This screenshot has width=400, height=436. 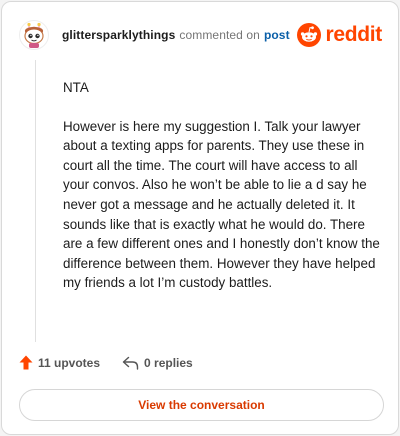 I want to click on post-link: post, so click(x=277, y=35).